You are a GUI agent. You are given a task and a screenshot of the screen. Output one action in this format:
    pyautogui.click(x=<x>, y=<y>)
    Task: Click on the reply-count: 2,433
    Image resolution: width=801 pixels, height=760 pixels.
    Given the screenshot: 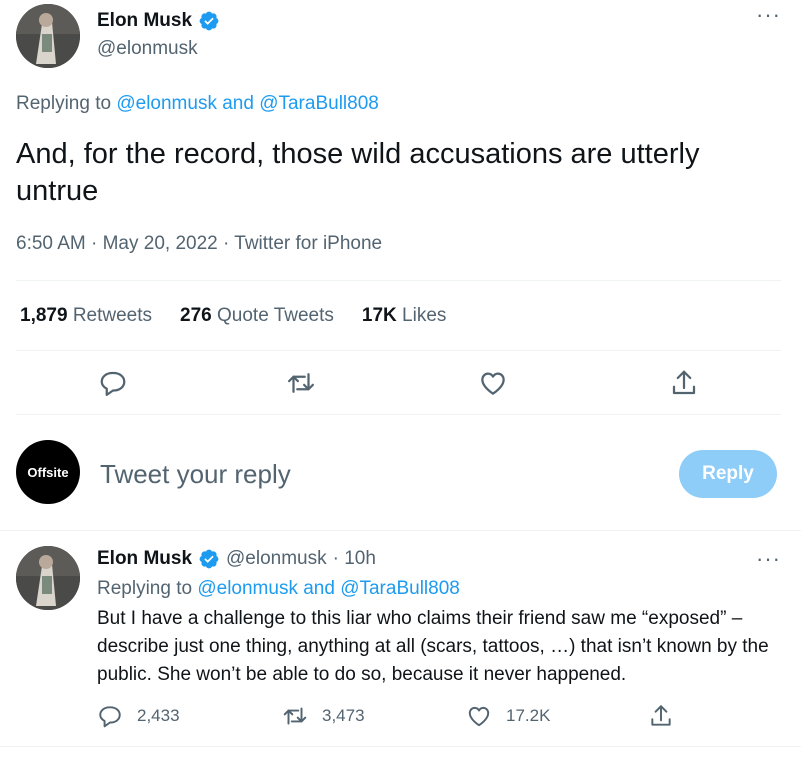 What is the action you would take?
    pyautogui.click(x=158, y=715)
    